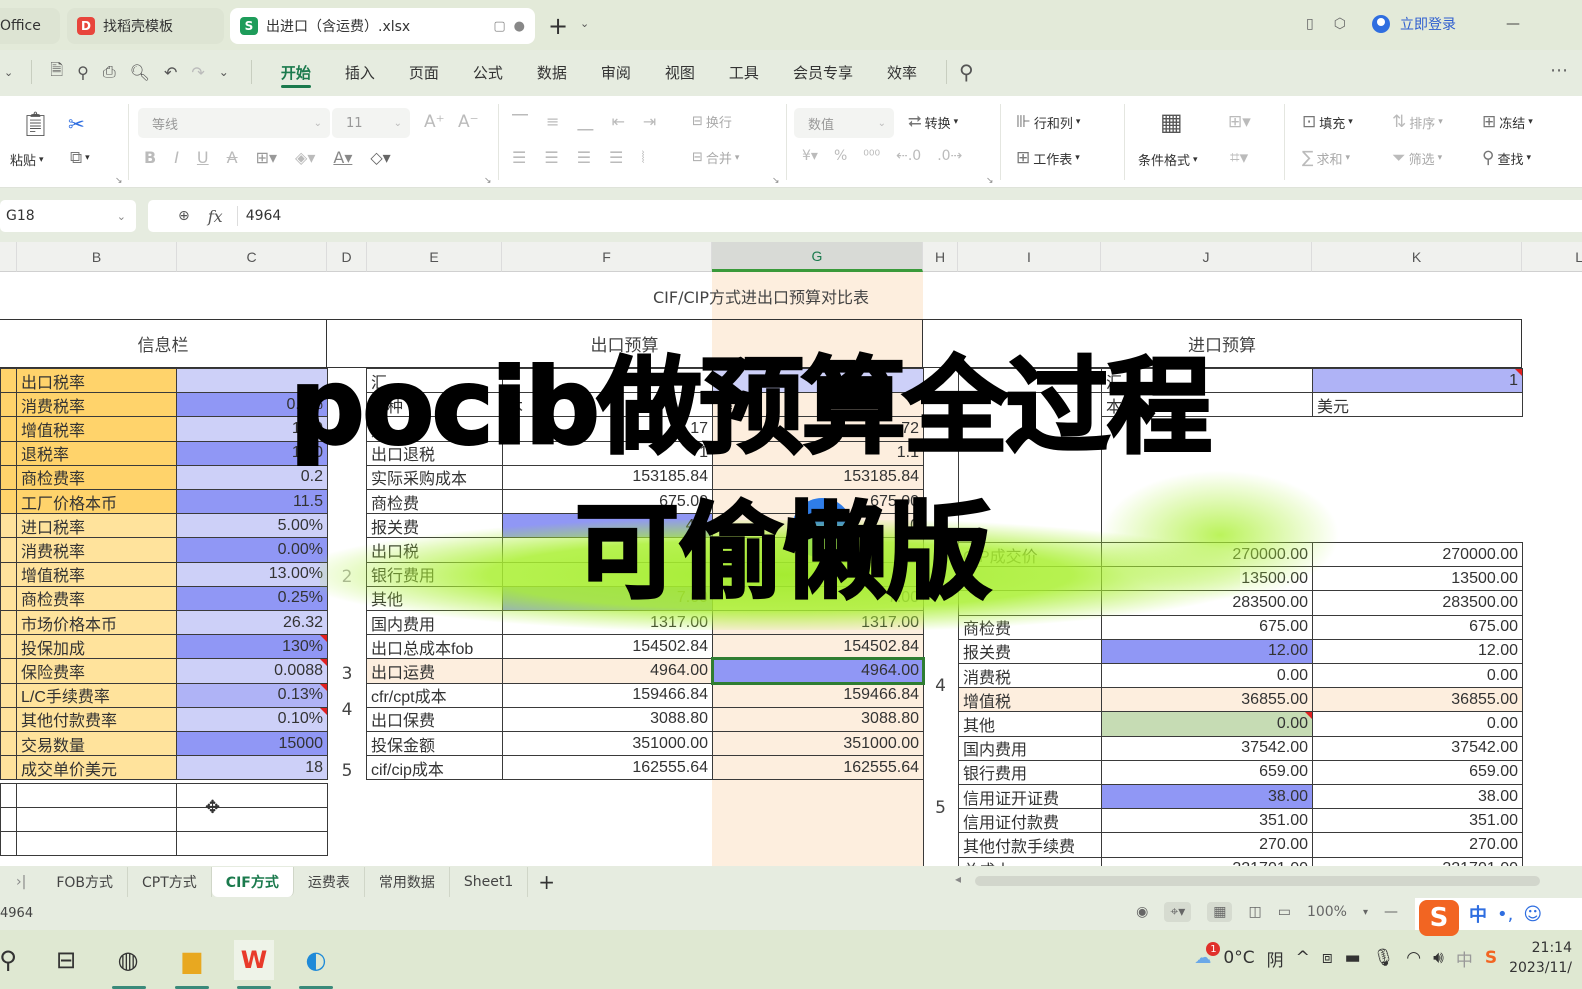  Describe the element at coordinates (1206, 257) in the screenshot. I see `column-header-j: J` at that location.